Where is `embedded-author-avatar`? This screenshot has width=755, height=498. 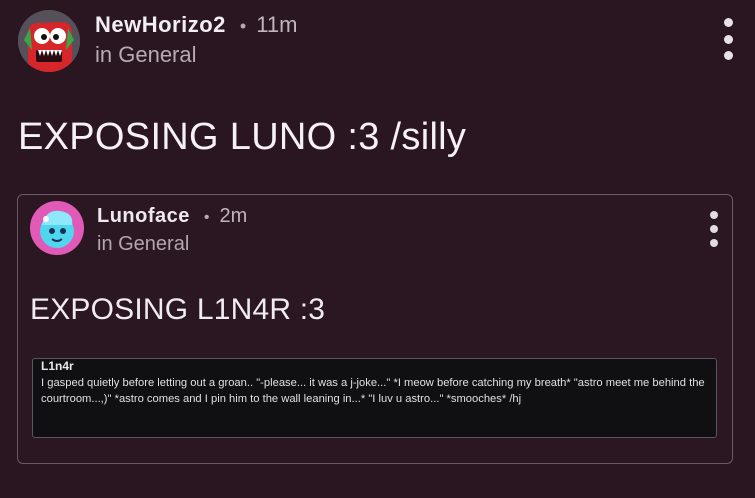
embedded-author-avatar is located at coordinates (57, 228).